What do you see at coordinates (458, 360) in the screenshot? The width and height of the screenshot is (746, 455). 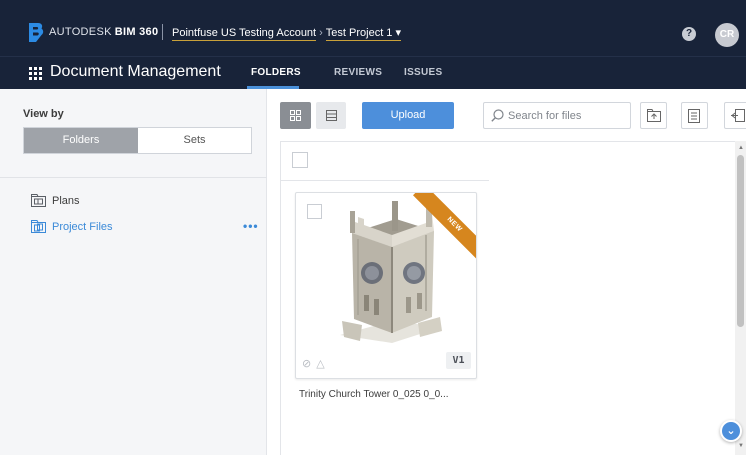 I see `version-badge: V1` at bounding box center [458, 360].